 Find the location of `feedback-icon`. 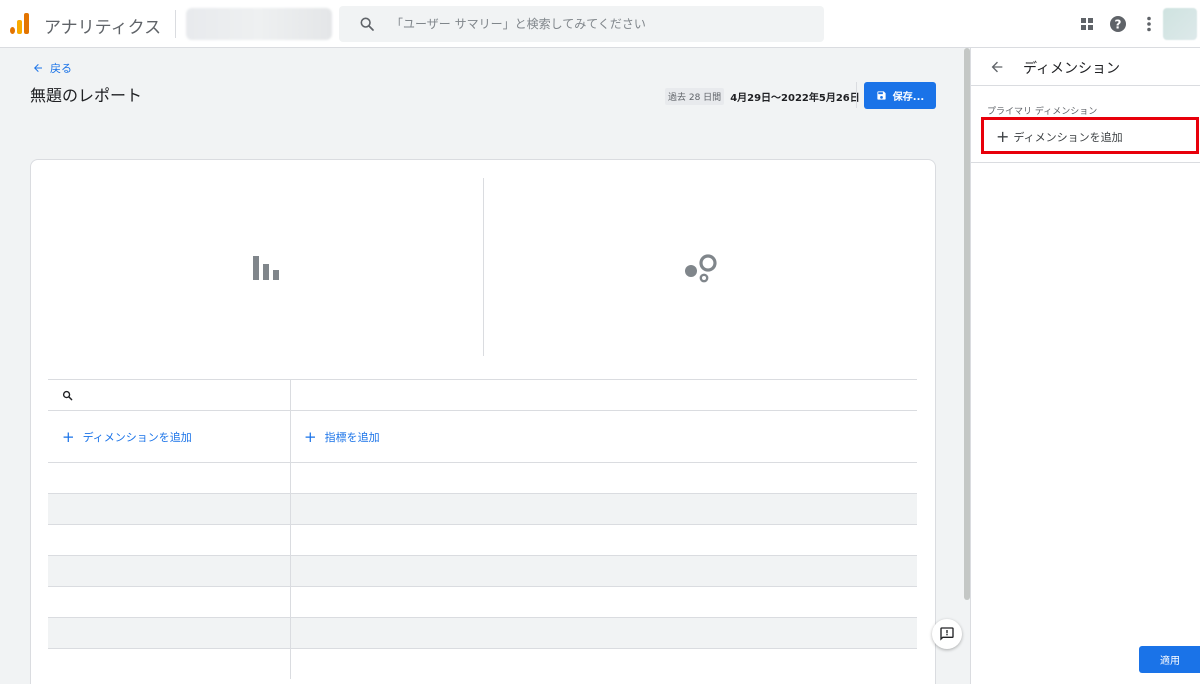

feedback-icon is located at coordinates (947, 634).